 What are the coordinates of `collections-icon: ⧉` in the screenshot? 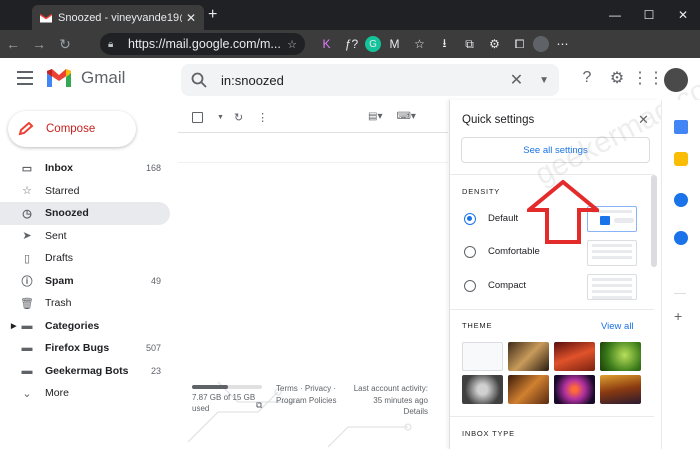 It's located at (469, 44).